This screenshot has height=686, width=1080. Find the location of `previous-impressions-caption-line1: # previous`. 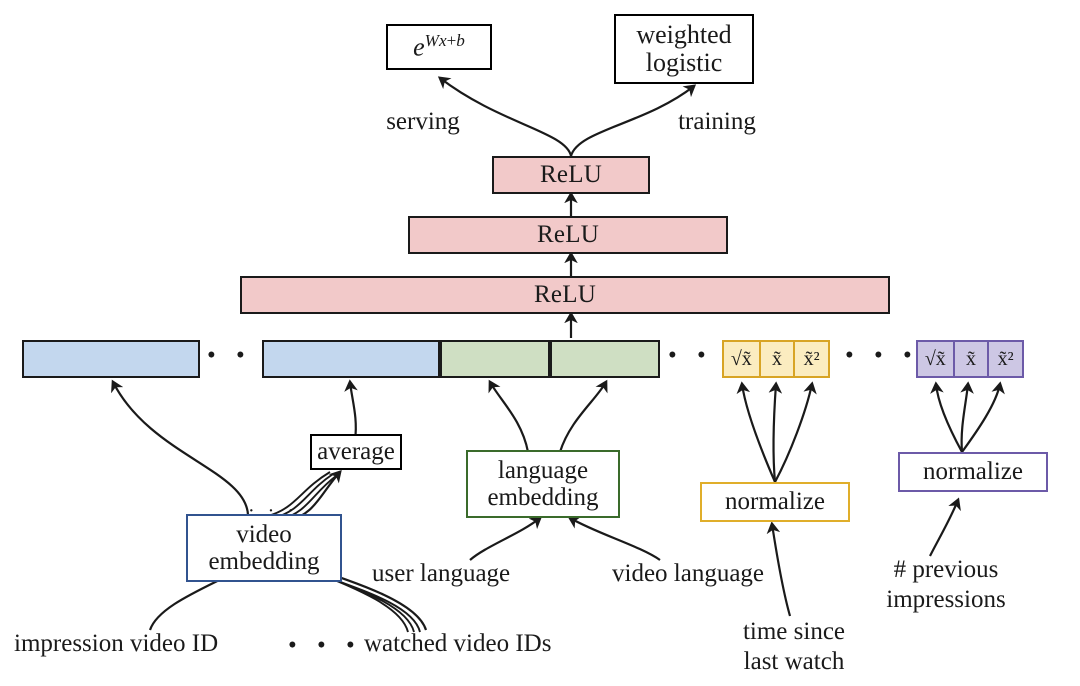

previous-impressions-caption-line1: # previous is located at coordinates (946, 569).